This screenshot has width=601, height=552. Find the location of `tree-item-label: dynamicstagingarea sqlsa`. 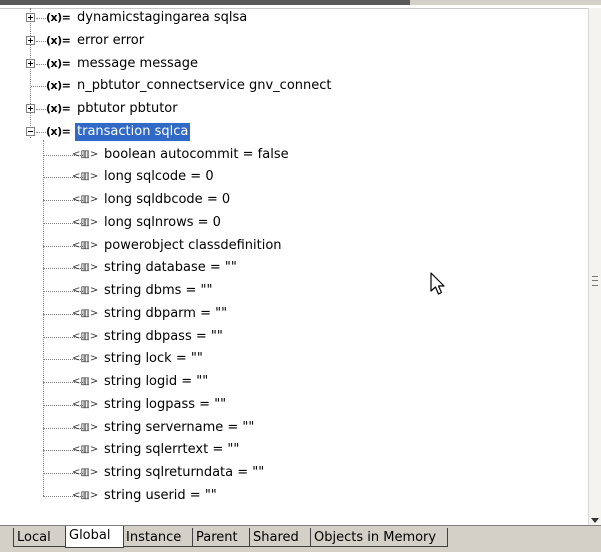

tree-item-label: dynamicstagingarea sqlsa is located at coordinates (162, 17).